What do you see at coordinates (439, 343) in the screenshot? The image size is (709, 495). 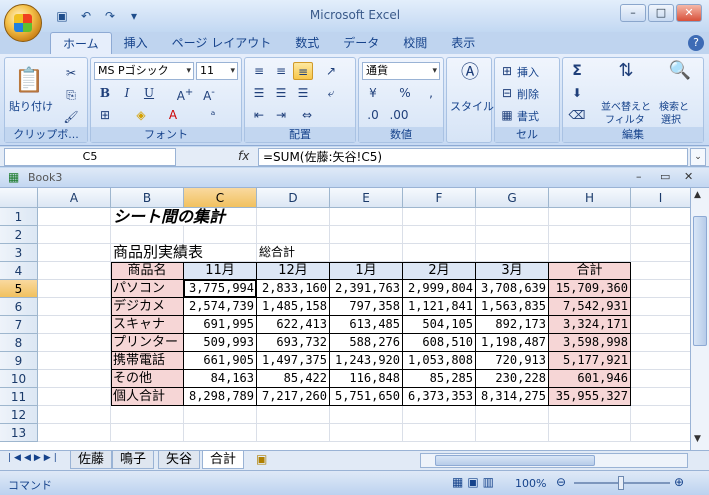 I see `value-cell: 608,510` at bounding box center [439, 343].